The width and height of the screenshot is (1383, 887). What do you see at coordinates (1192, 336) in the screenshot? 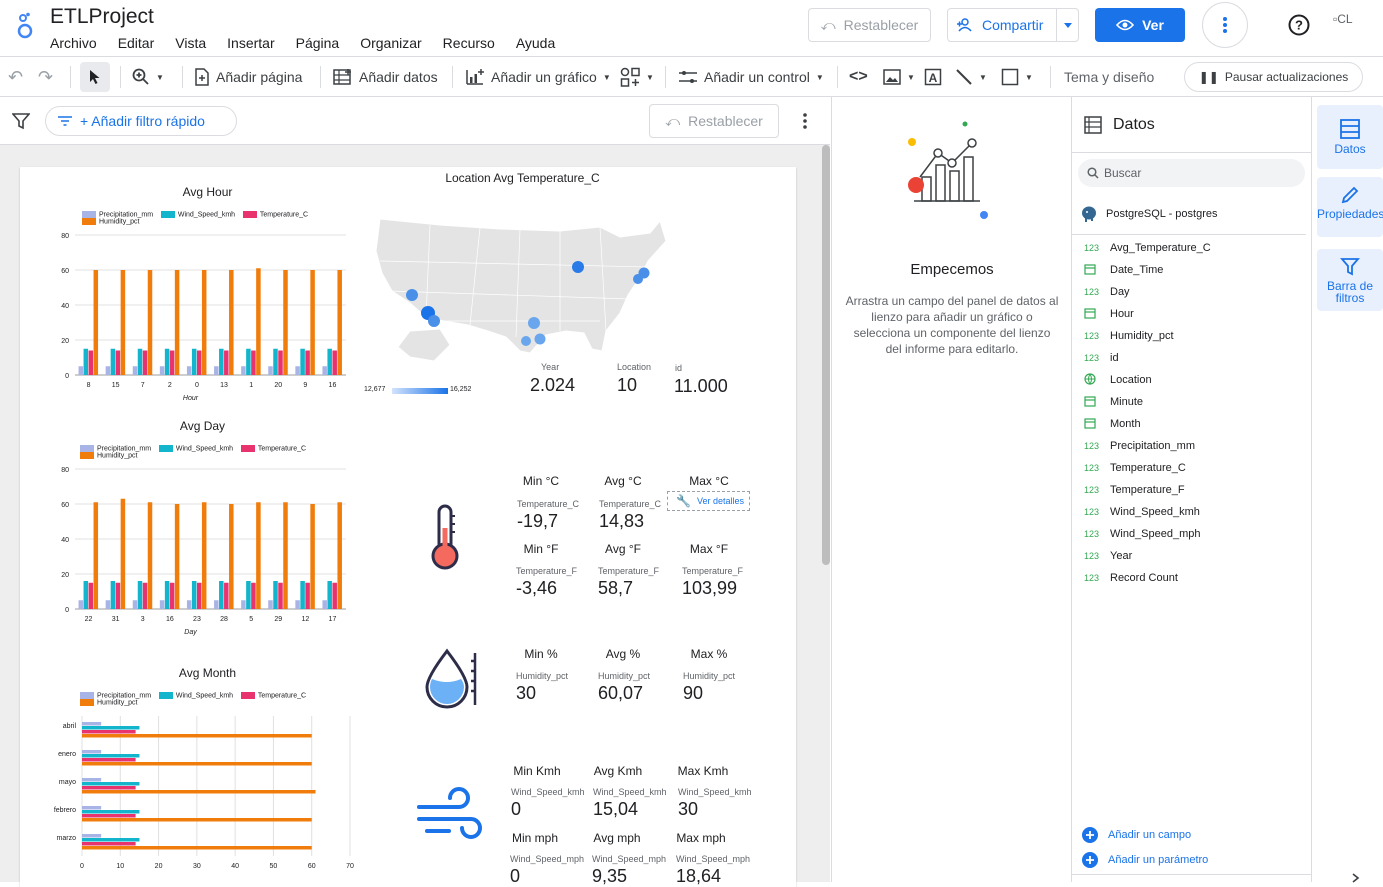
I see `field-item: 123 Humidity_pct` at bounding box center [1192, 336].